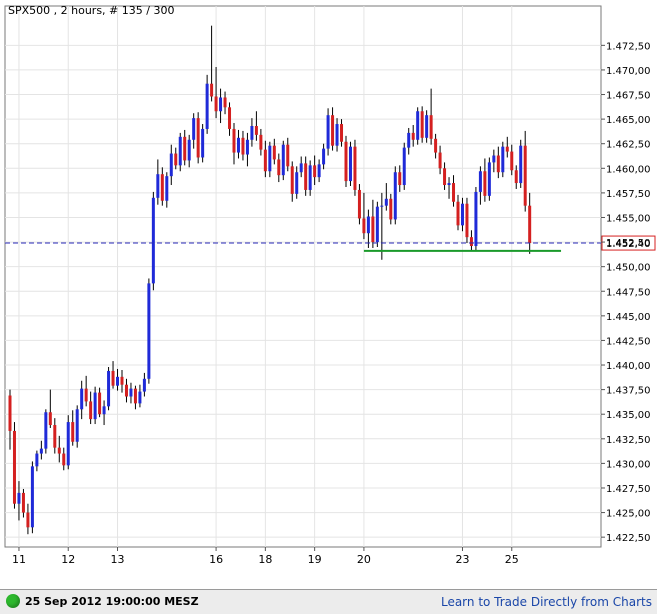 The image size is (657, 614). Describe the element at coordinates (546, 602) in the screenshot. I see `learn-to-trade-link: Learn to Trade Directly from Charts` at that location.